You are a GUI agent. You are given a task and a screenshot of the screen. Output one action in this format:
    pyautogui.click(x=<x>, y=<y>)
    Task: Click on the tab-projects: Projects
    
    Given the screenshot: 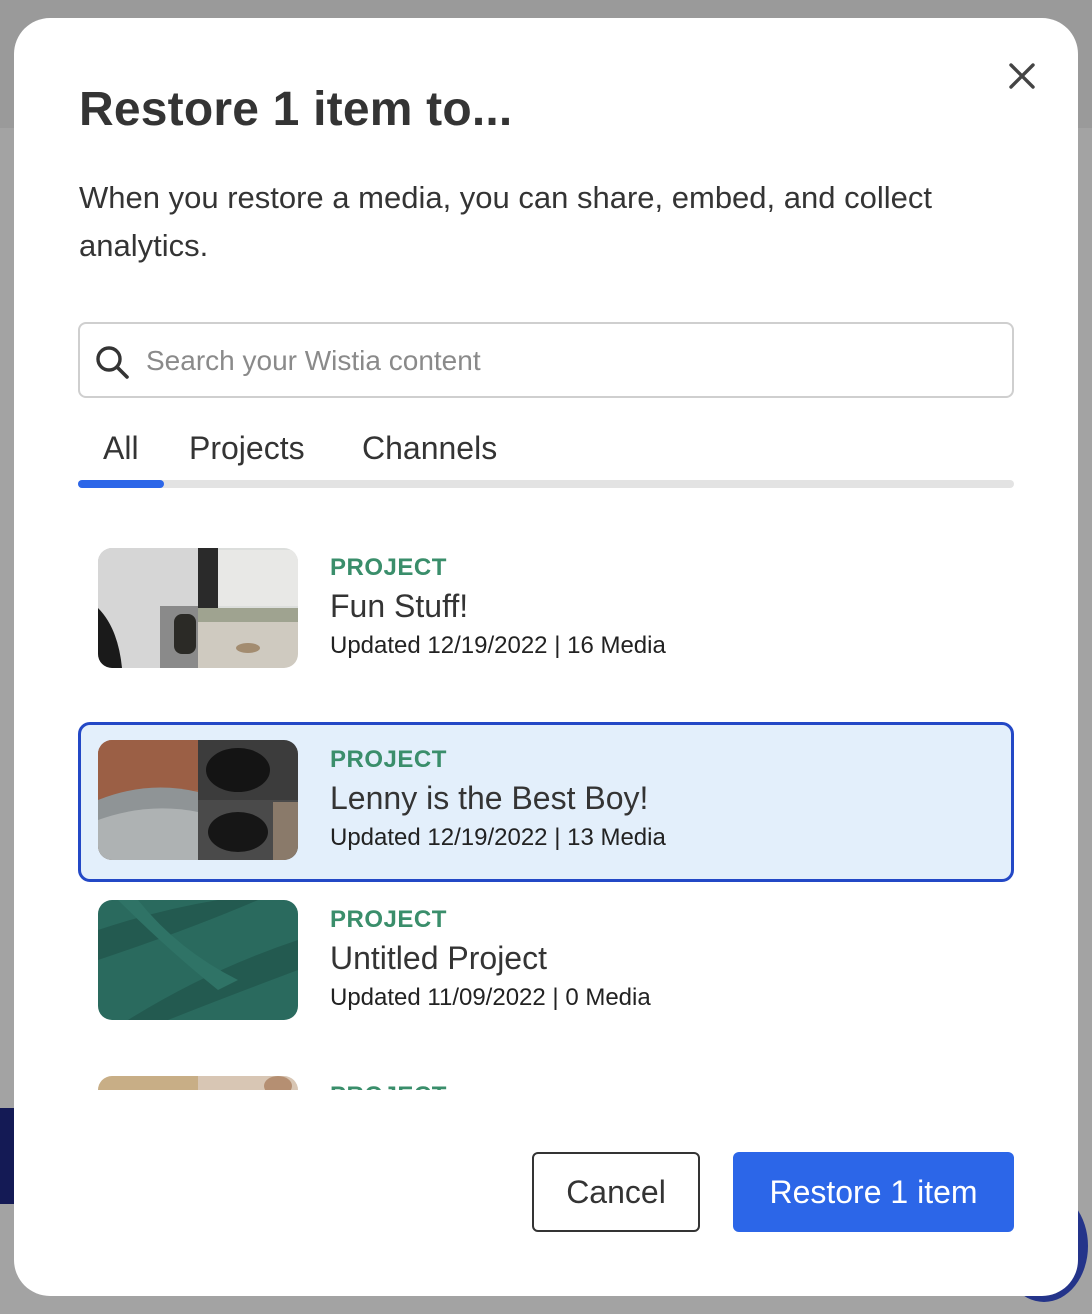 What is the action you would take?
    pyautogui.click(x=247, y=448)
    